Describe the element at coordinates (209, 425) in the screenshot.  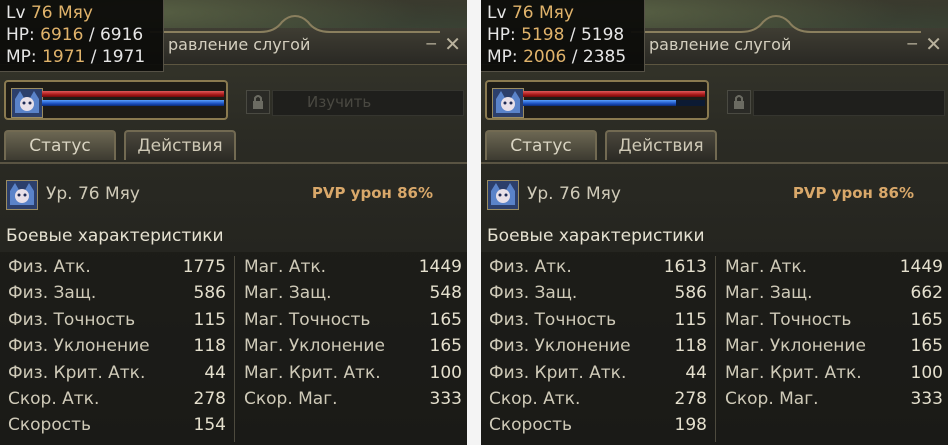
I see `stat-value: 154` at that location.